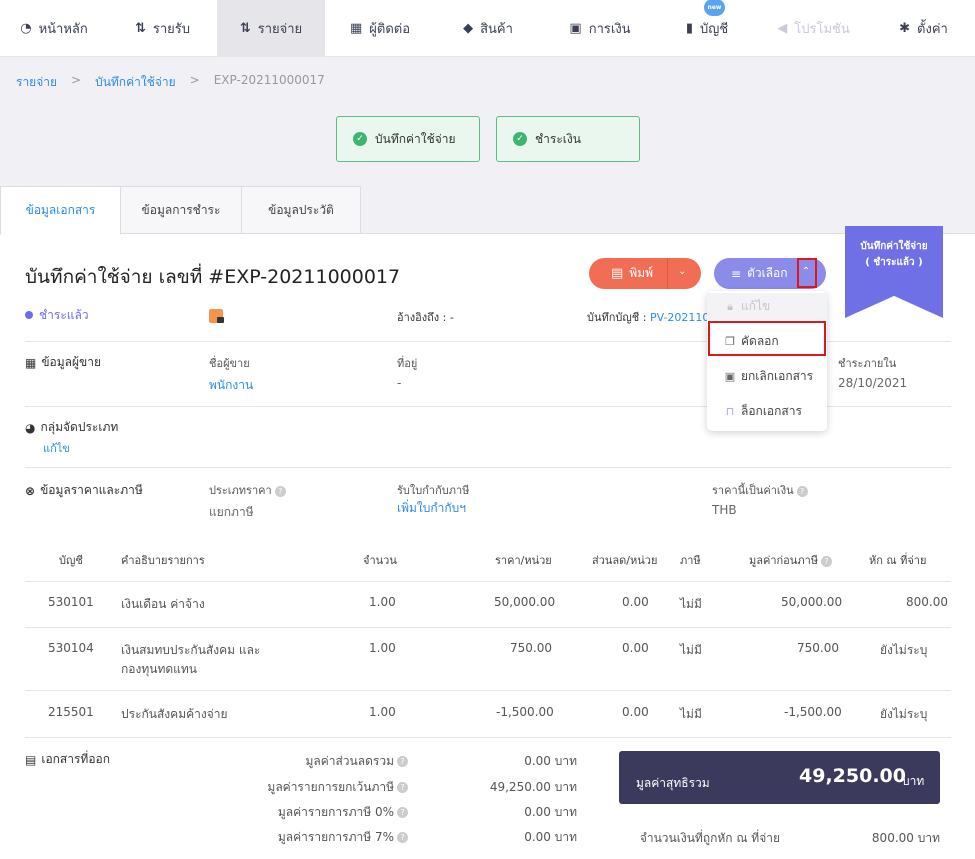 The height and width of the screenshot is (859, 975). Describe the element at coordinates (271, 28) in the screenshot. I see `nav-expense: ⇅ รายจ่าย` at that location.